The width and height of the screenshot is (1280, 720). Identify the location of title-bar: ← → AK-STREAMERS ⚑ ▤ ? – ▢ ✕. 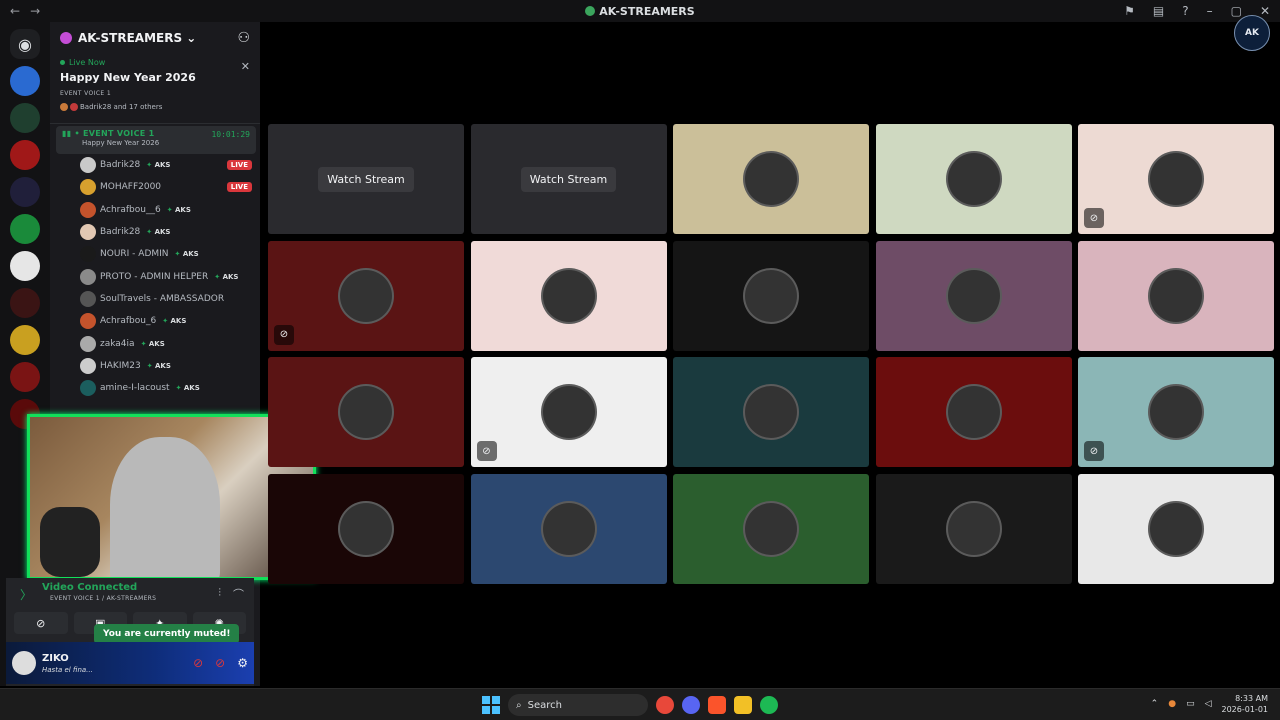
(640, 11).